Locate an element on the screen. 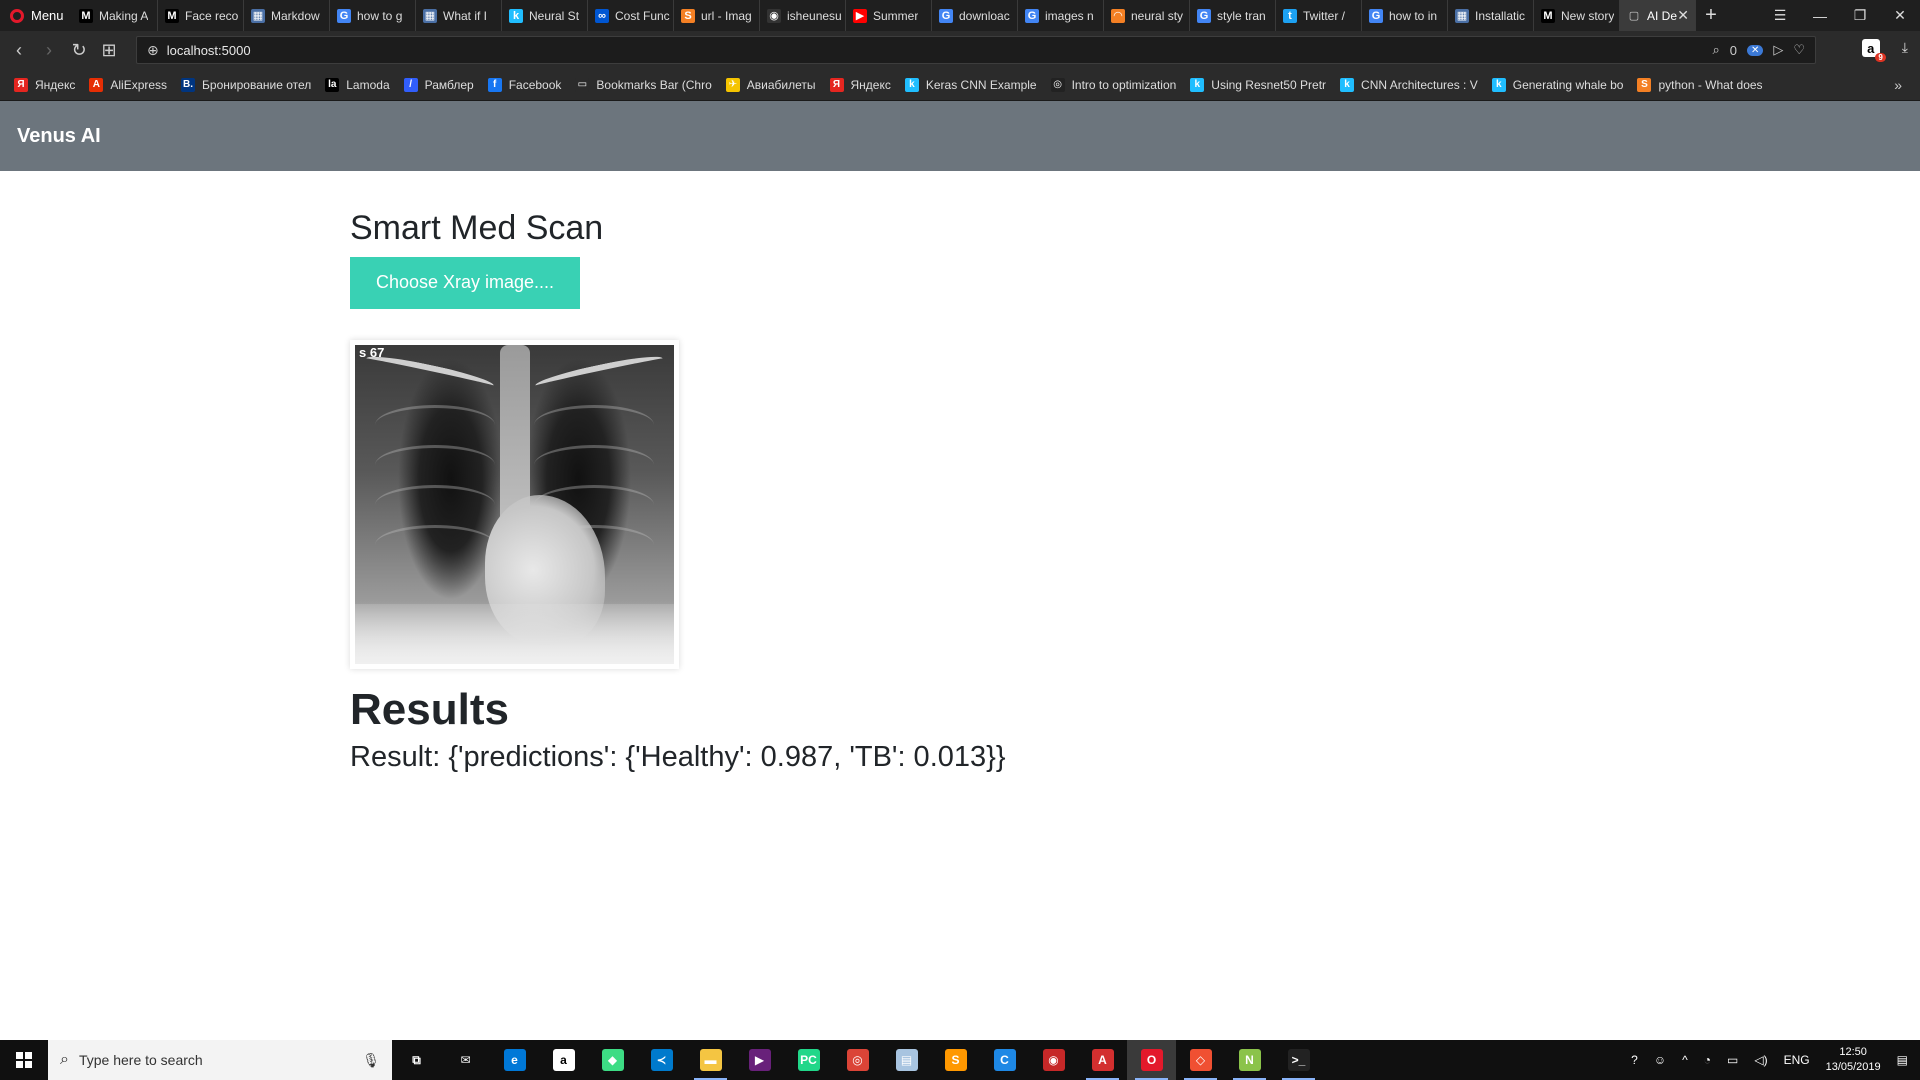 This screenshot has width=1920, height=1080. bookmark-item: ◎ Intro to optimization is located at coordinates (1113, 84).